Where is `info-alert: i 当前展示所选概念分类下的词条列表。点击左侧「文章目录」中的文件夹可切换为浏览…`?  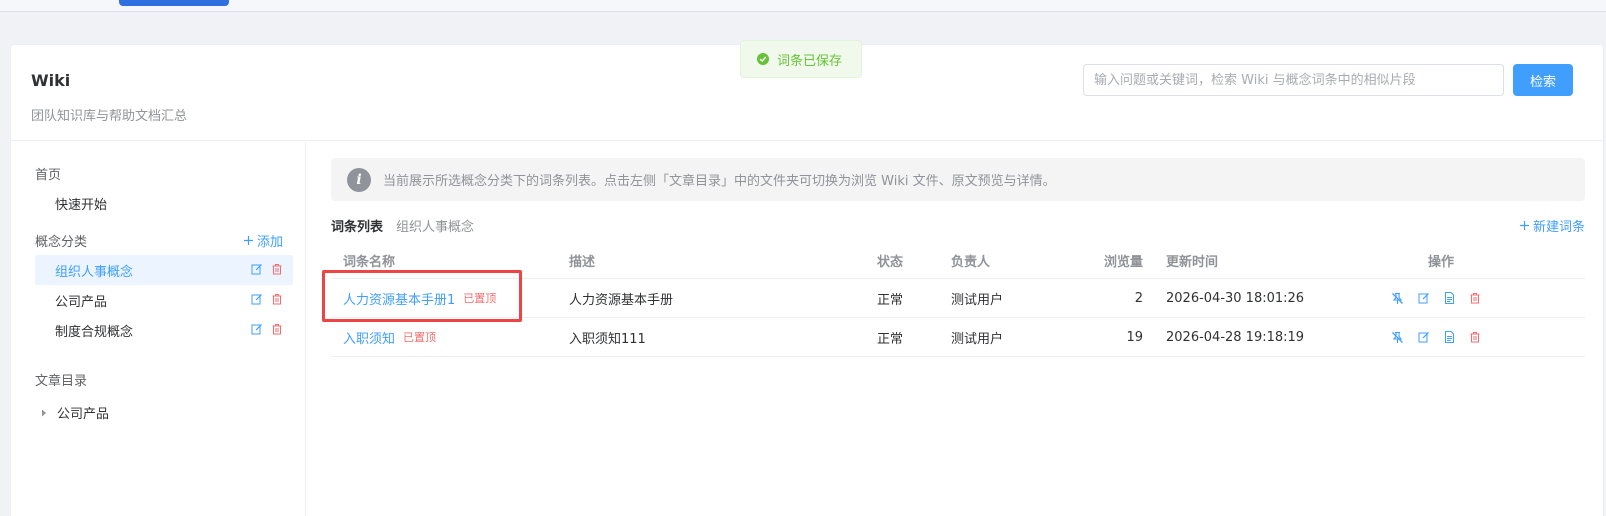
info-alert: i 当前展示所选概念分类下的词条列表。点击左侧「文章目录」中的文件夹可切换为浏览… is located at coordinates (958, 179).